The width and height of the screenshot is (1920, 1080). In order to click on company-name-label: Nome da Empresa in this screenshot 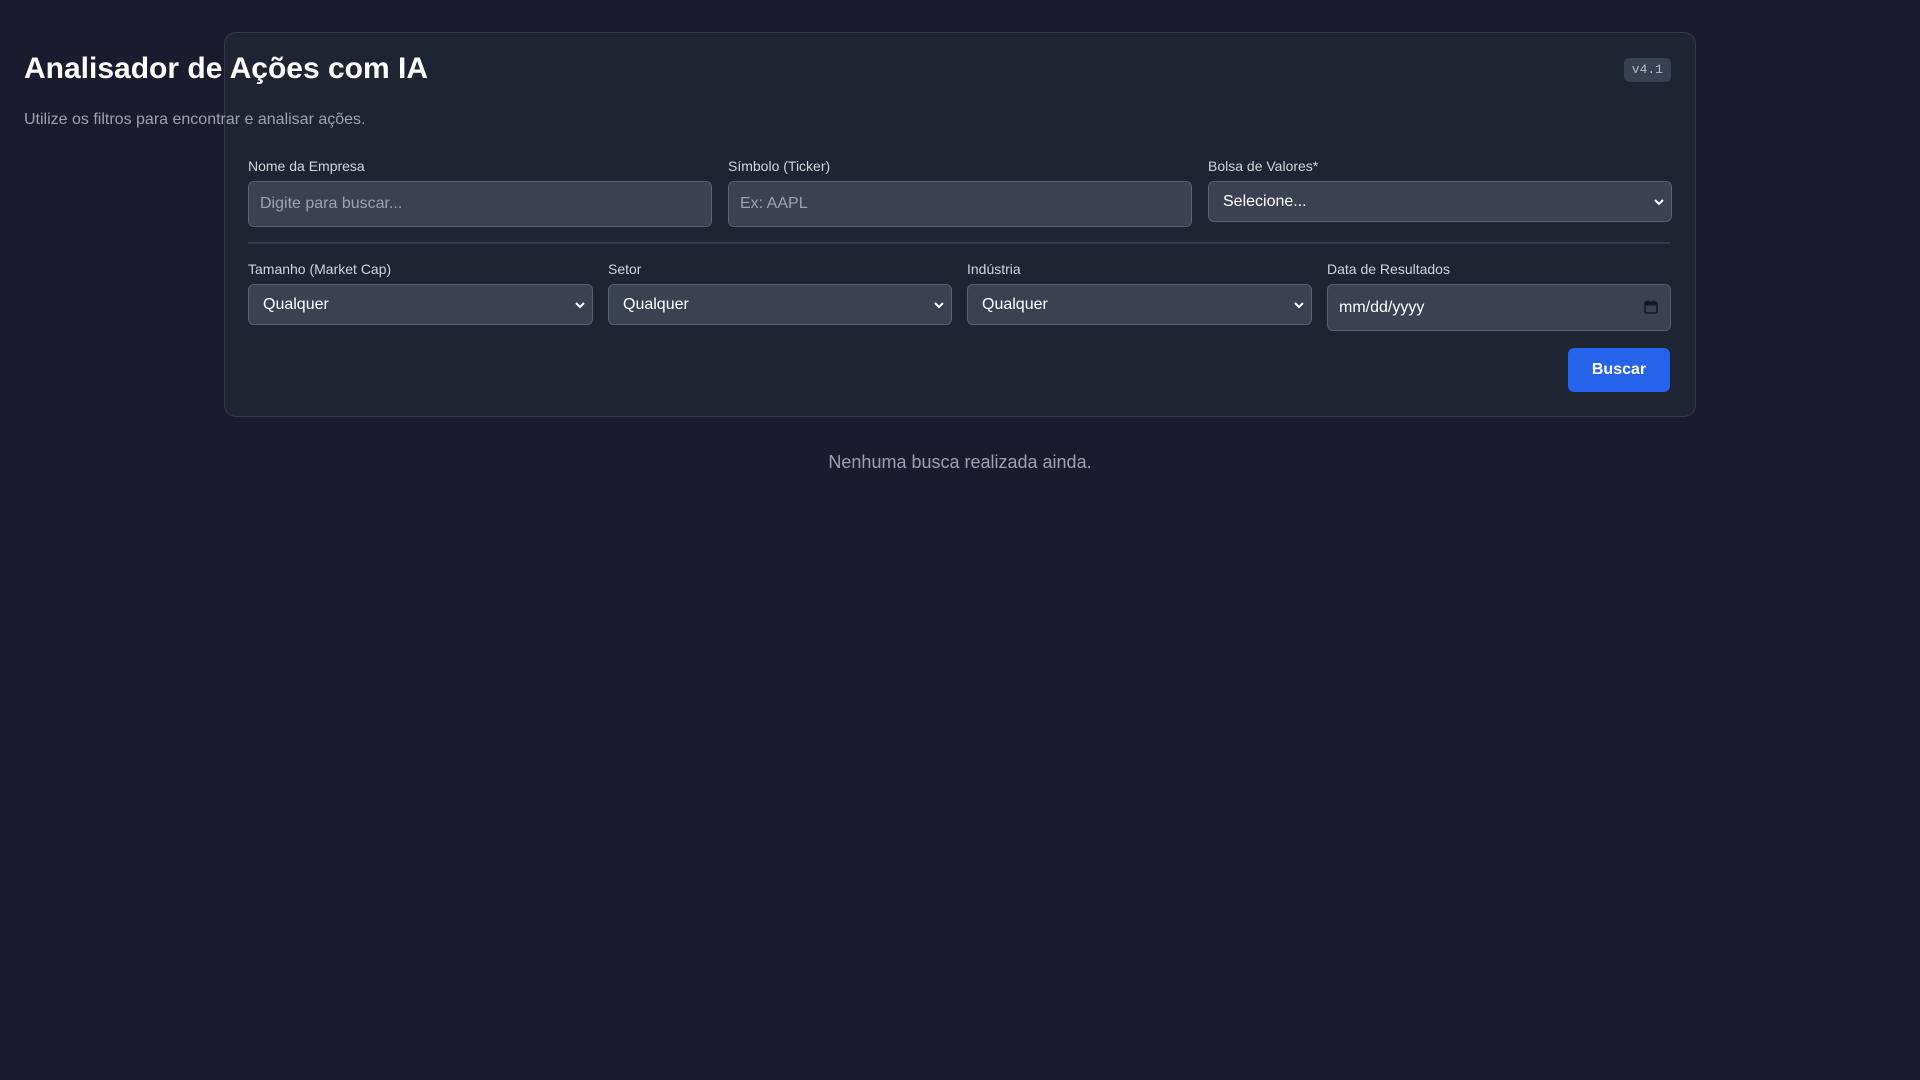, I will do `click(306, 166)`.